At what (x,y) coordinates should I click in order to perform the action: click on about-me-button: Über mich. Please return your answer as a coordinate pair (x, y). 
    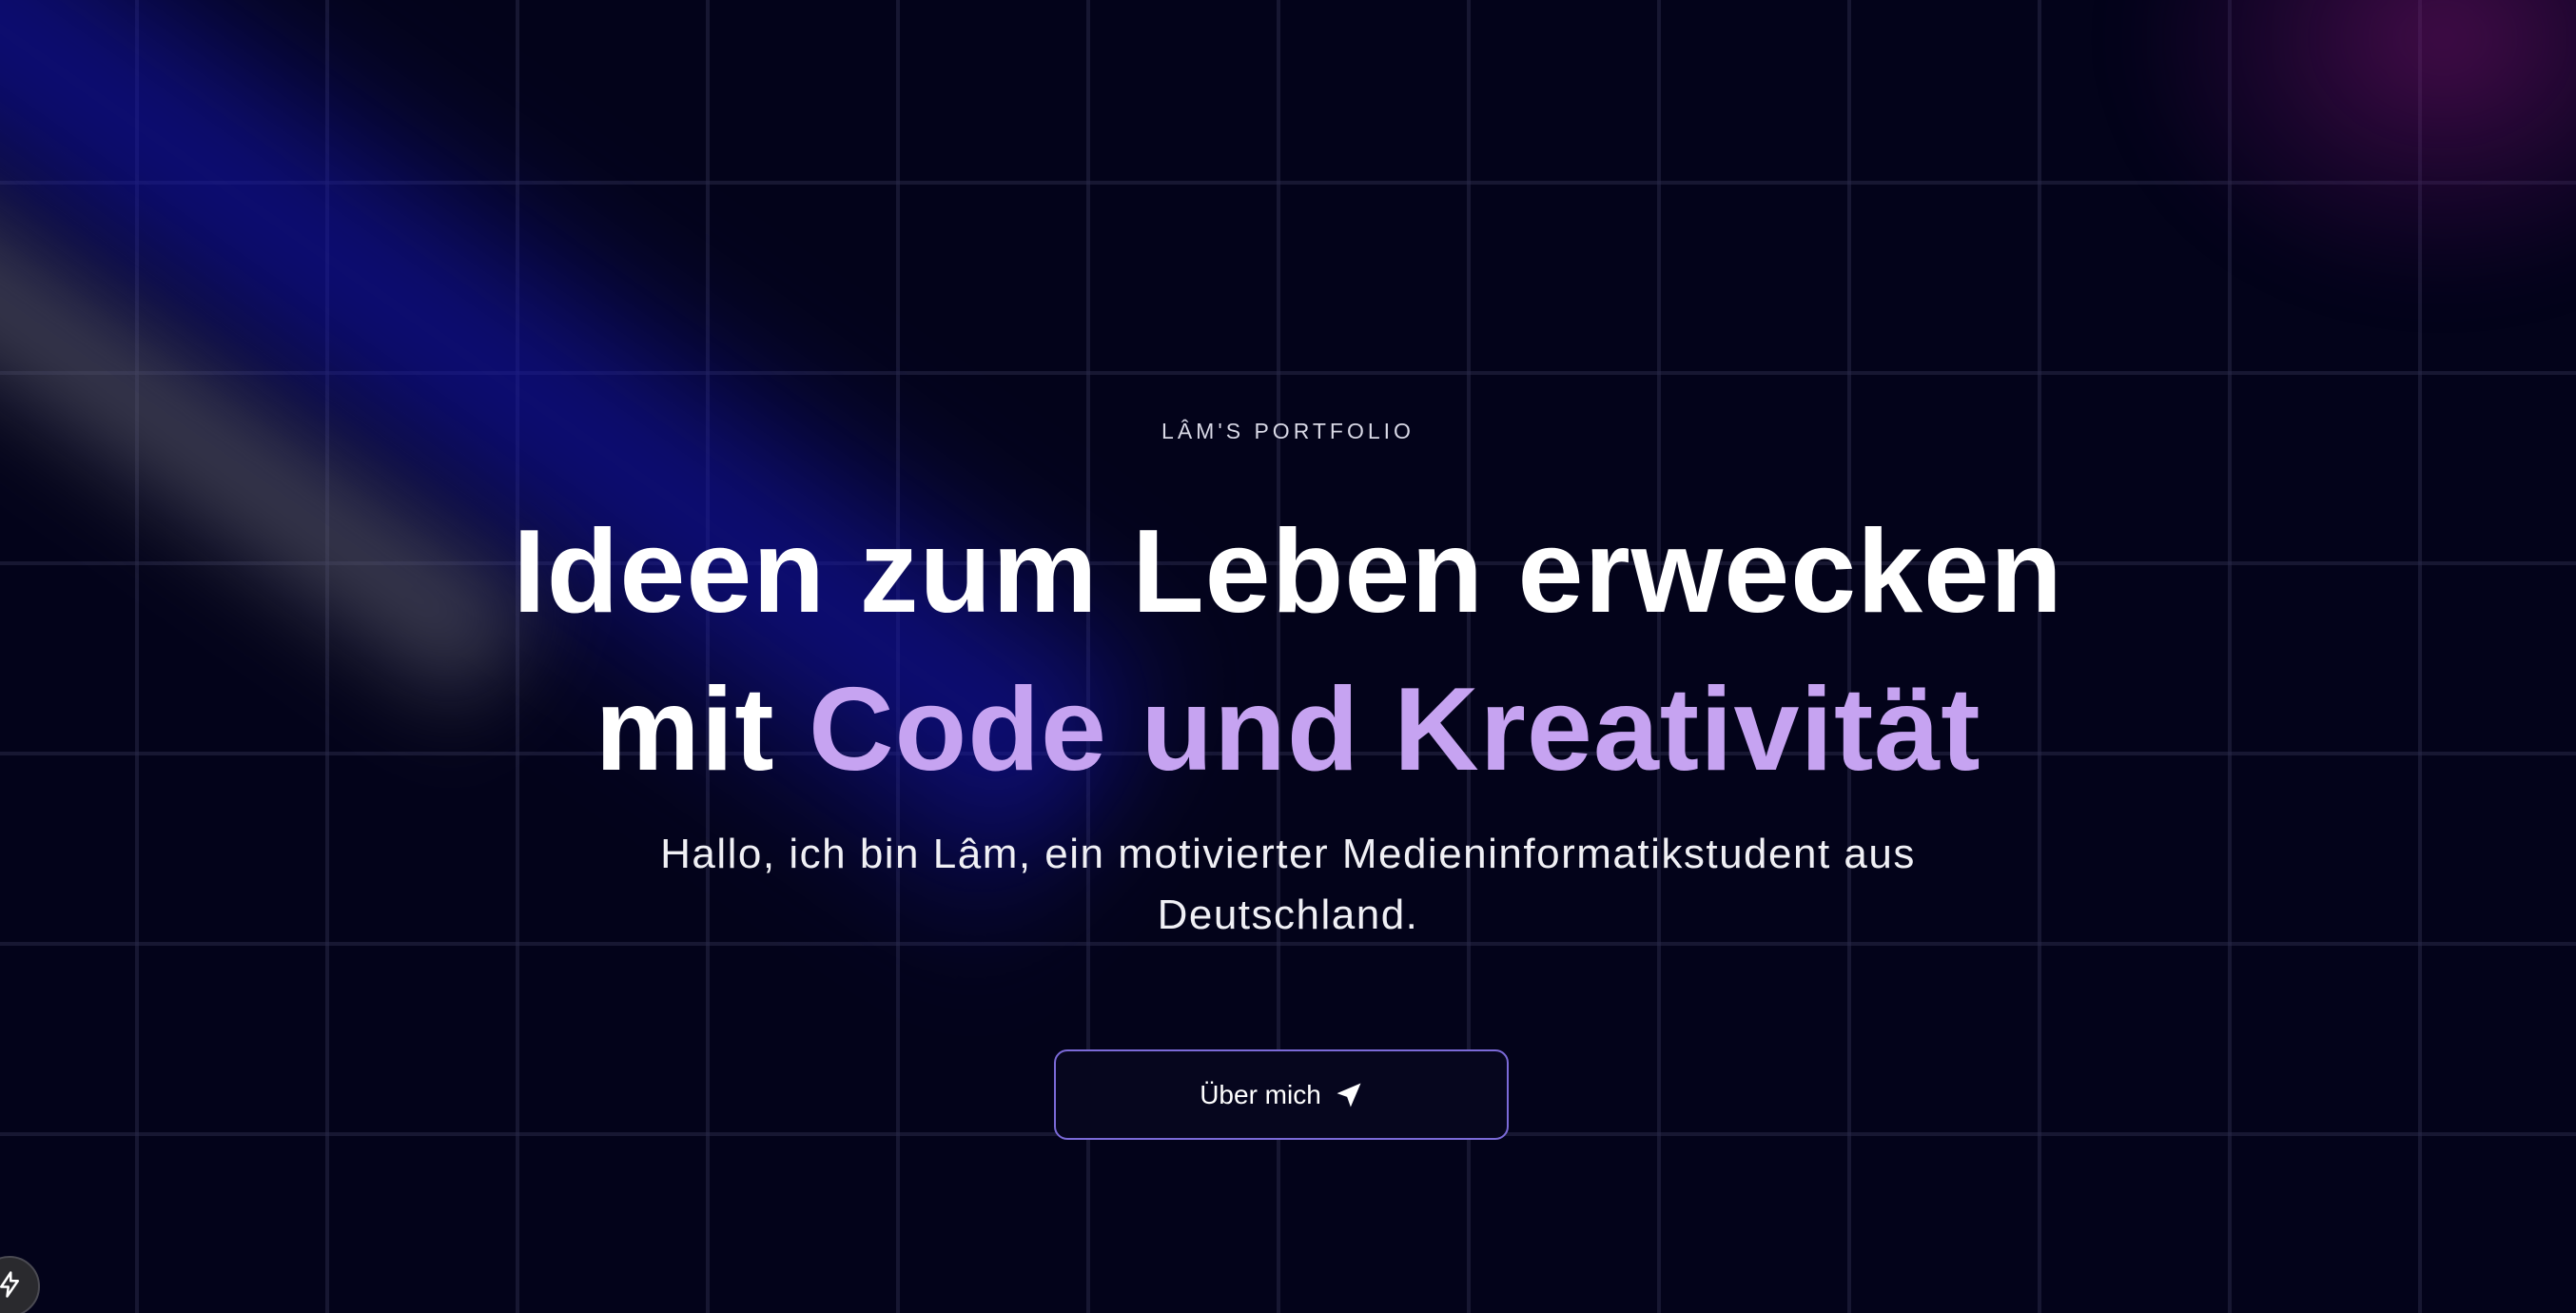
    Looking at the image, I should click on (1282, 1094).